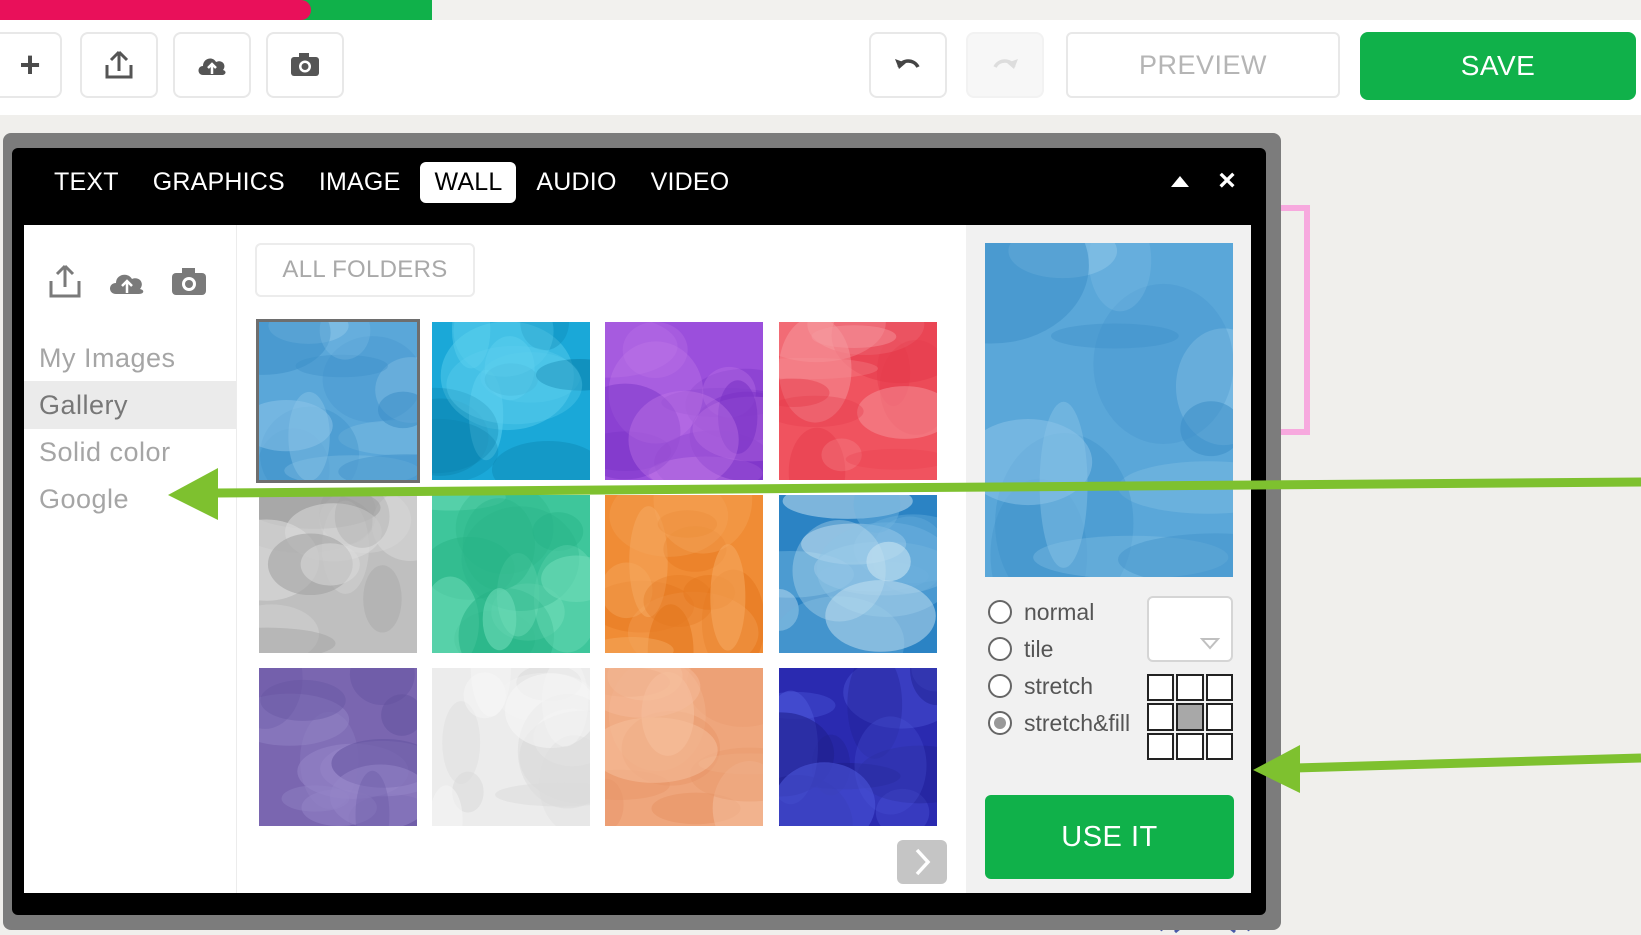  I want to click on mode-stretch-fill-label: stretch&fill, so click(1077, 722).